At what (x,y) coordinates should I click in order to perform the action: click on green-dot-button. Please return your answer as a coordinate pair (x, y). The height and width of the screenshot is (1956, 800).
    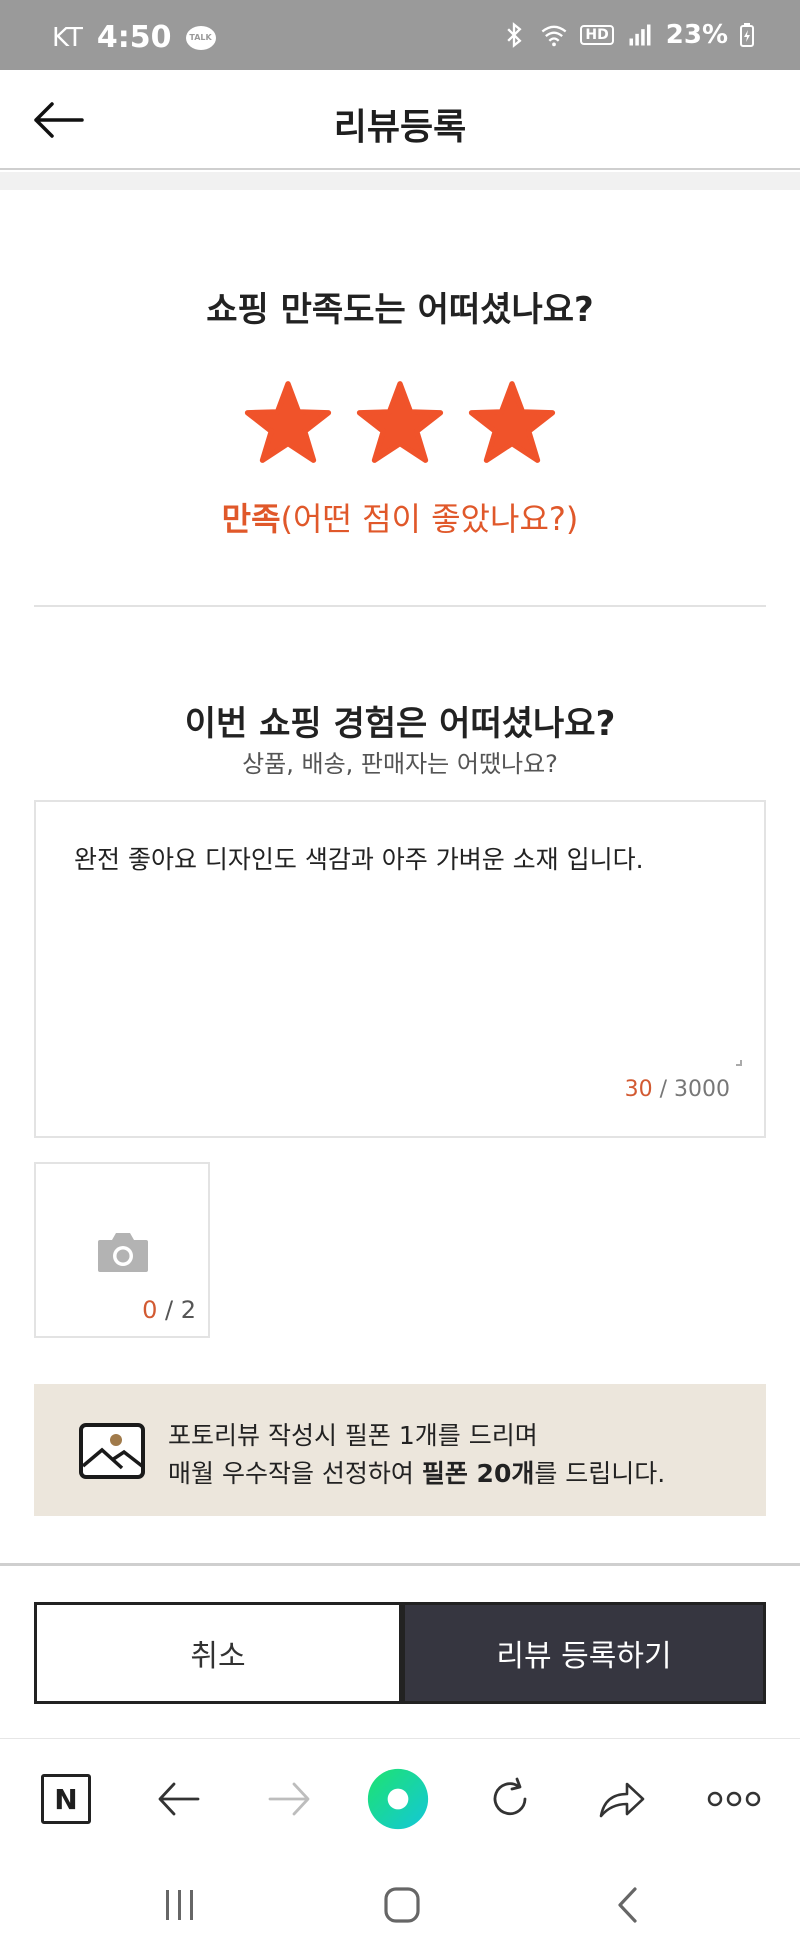
    Looking at the image, I should click on (398, 1799).